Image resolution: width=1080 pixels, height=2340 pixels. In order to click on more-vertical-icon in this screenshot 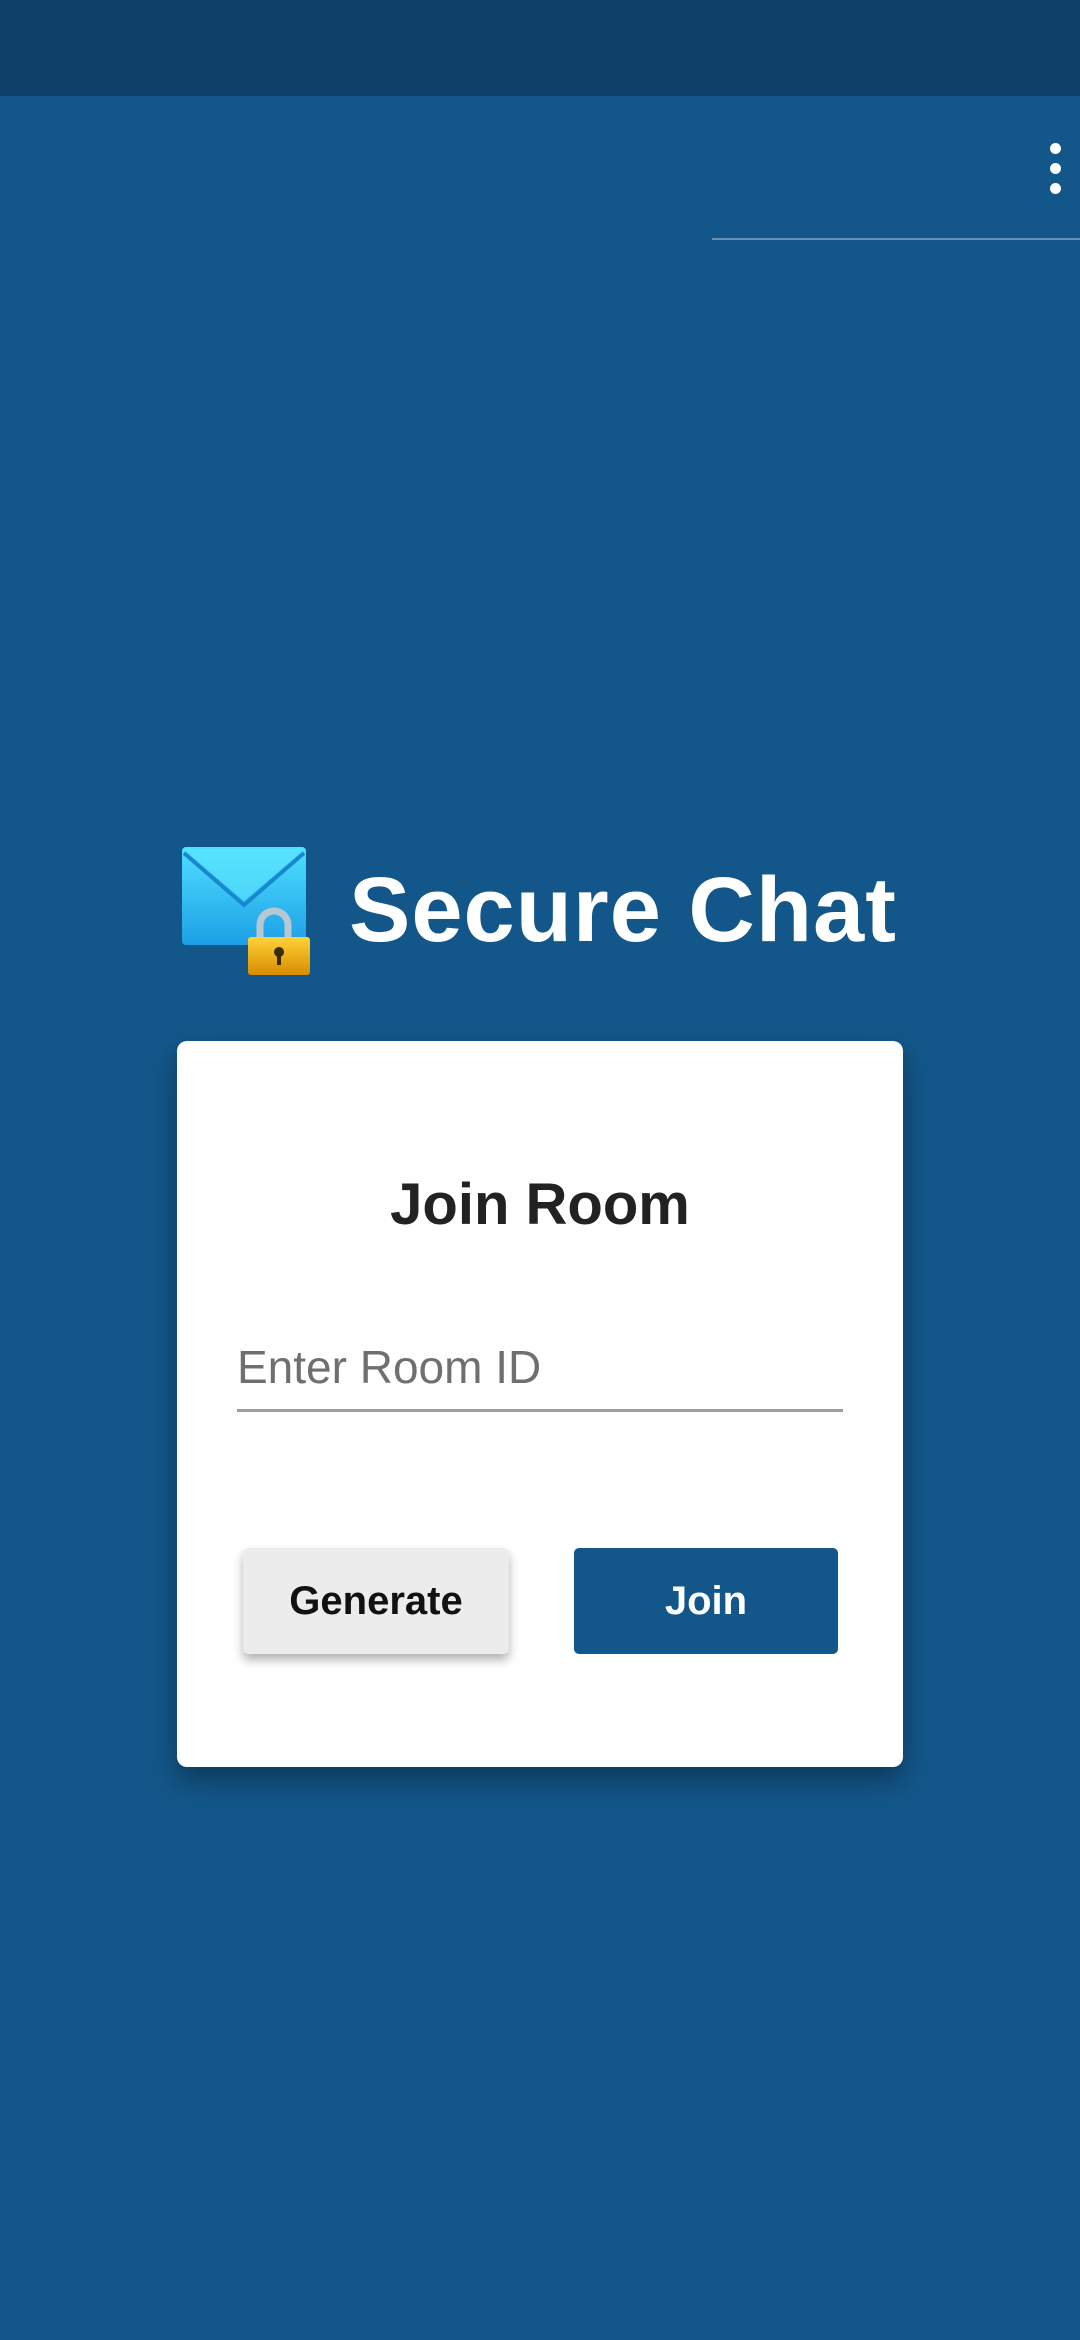, I will do `click(1055, 148)`.